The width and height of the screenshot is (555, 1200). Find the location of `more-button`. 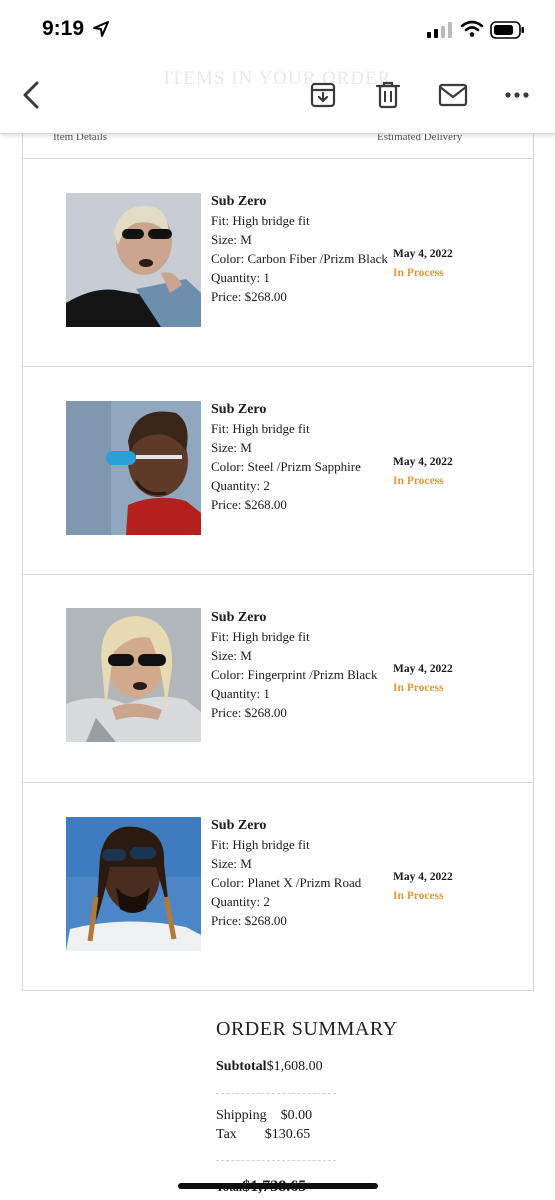

more-button is located at coordinates (517, 95).